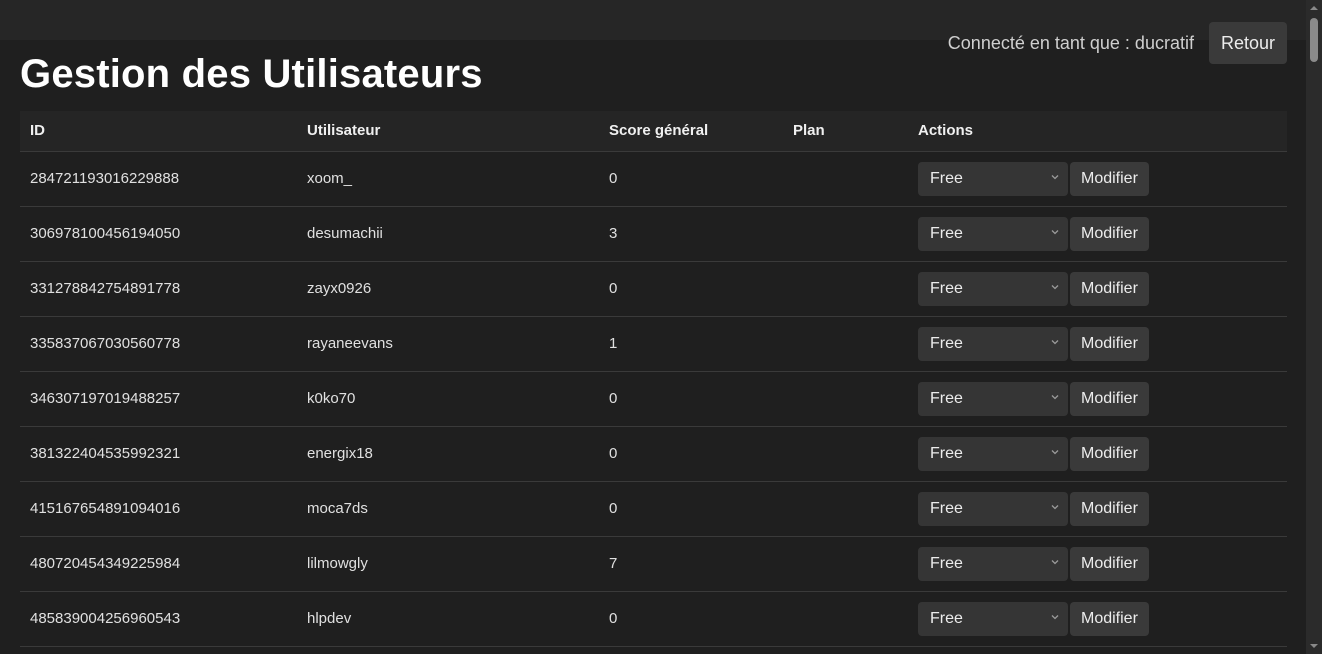 The width and height of the screenshot is (1322, 654). Describe the element at coordinates (105, 618) in the screenshot. I see `user-id-cell: 485839004256960543` at that location.